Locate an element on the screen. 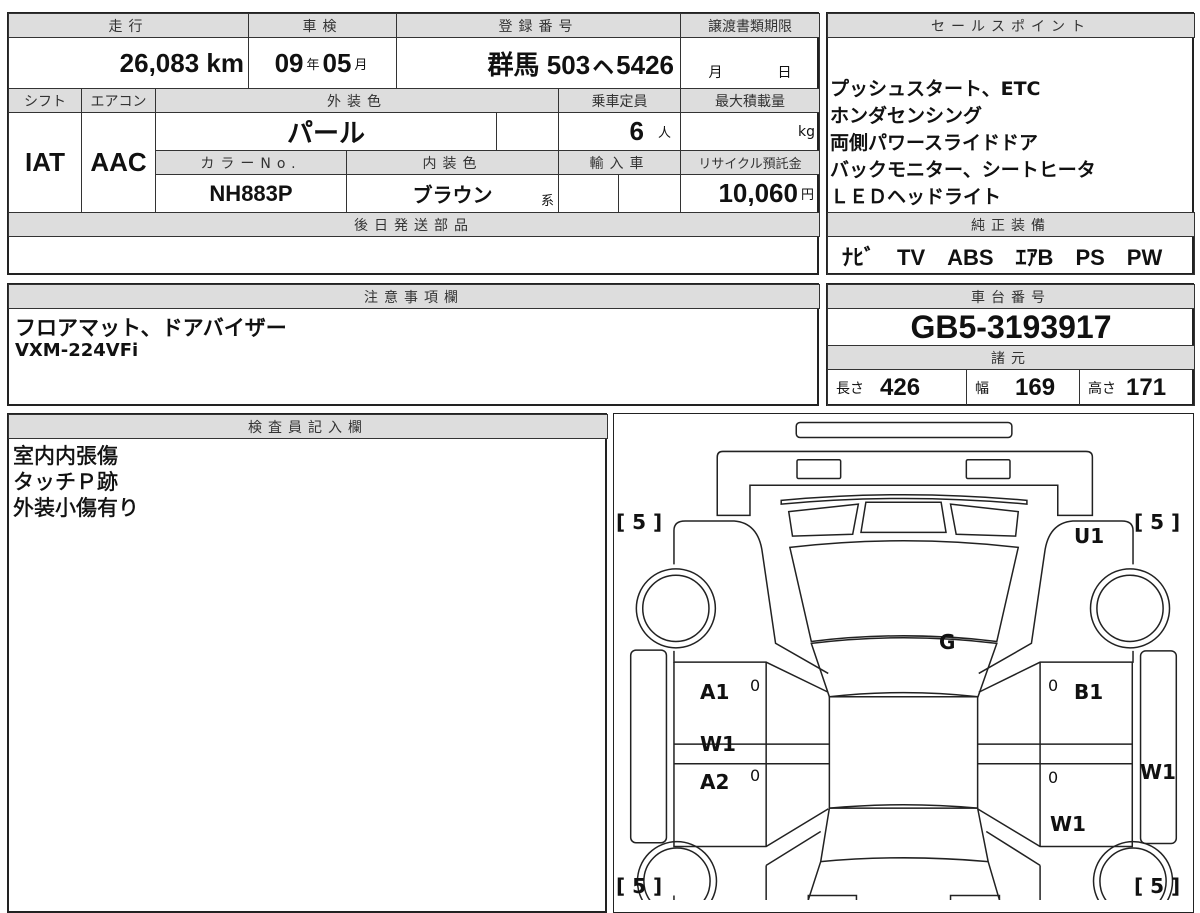  inspector-notes: 室内内張傷 タッチＰ跡 外装小傷有り is located at coordinates (76, 482).